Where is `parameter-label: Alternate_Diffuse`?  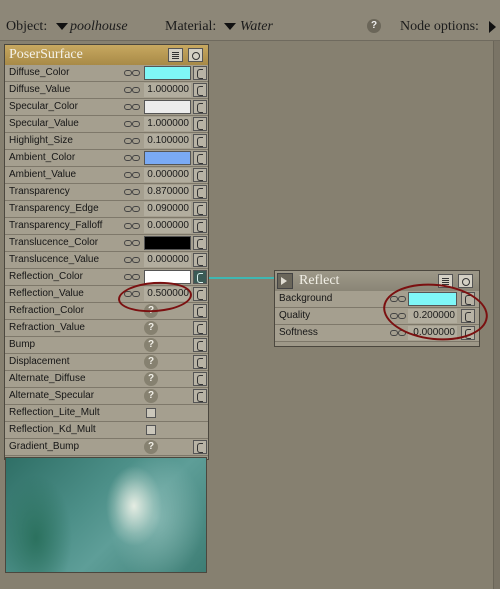
parameter-label: Alternate_Diffuse is located at coordinates (47, 378).